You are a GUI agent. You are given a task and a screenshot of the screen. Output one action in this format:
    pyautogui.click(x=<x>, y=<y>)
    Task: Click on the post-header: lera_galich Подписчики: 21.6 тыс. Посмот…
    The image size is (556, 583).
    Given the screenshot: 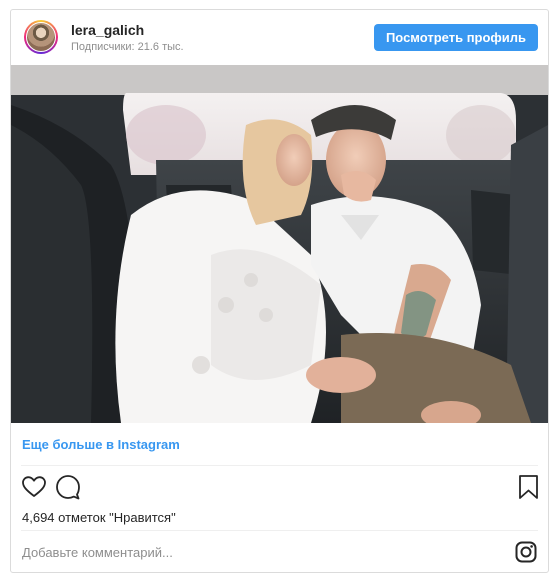 What is the action you would take?
    pyautogui.click(x=279, y=37)
    